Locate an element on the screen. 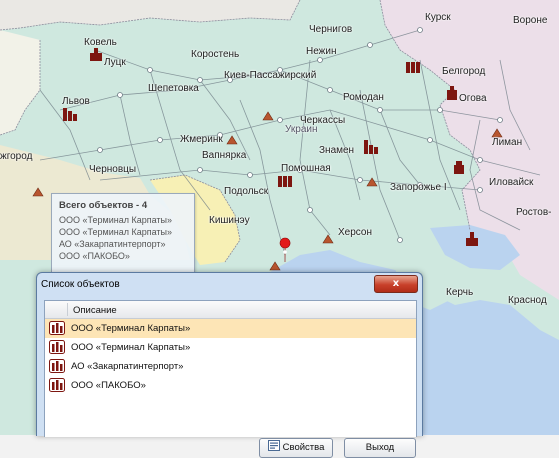 Image resolution: width=559 pixels, height=458 pixels. city-label: Запорожье I is located at coordinates (418, 187).